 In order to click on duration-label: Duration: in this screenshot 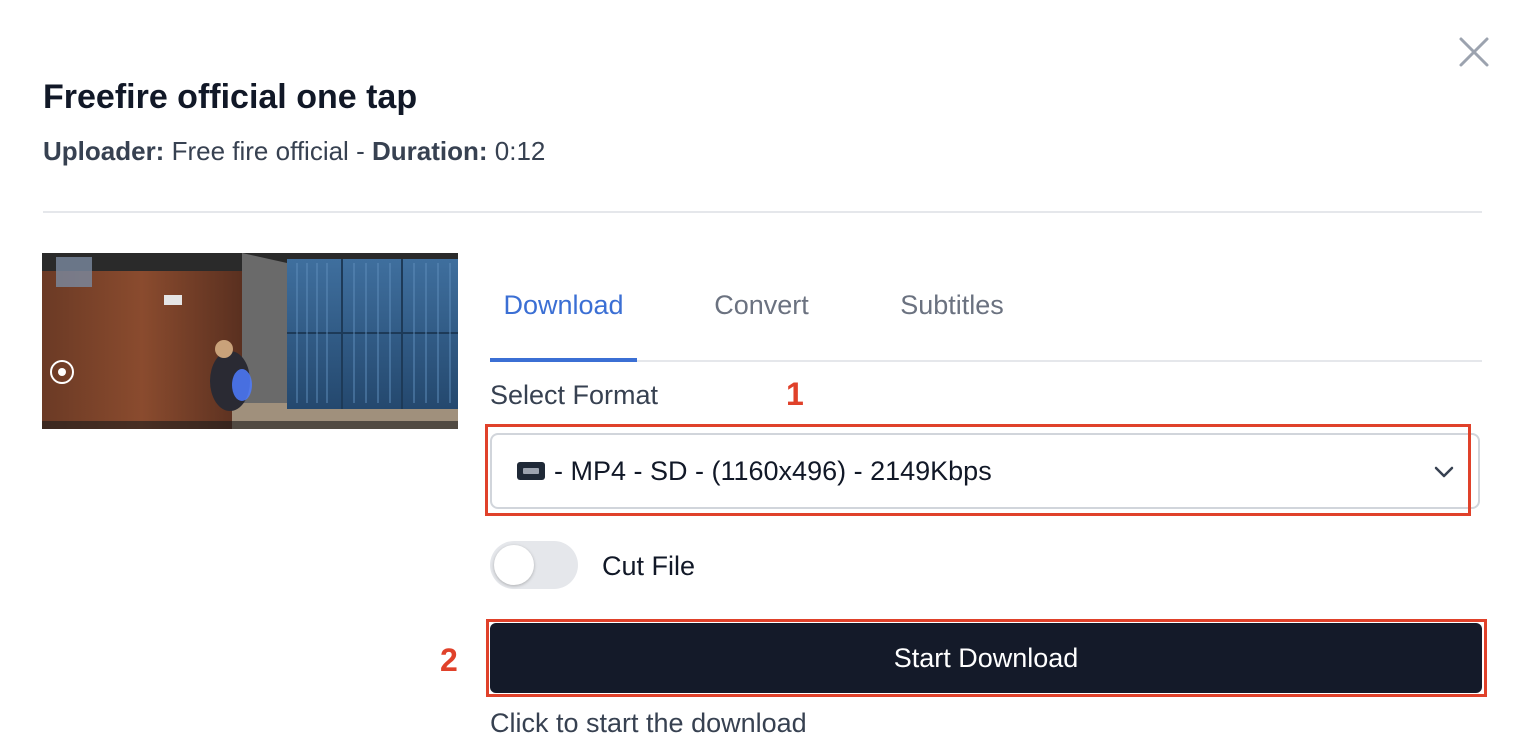, I will do `click(429, 151)`.